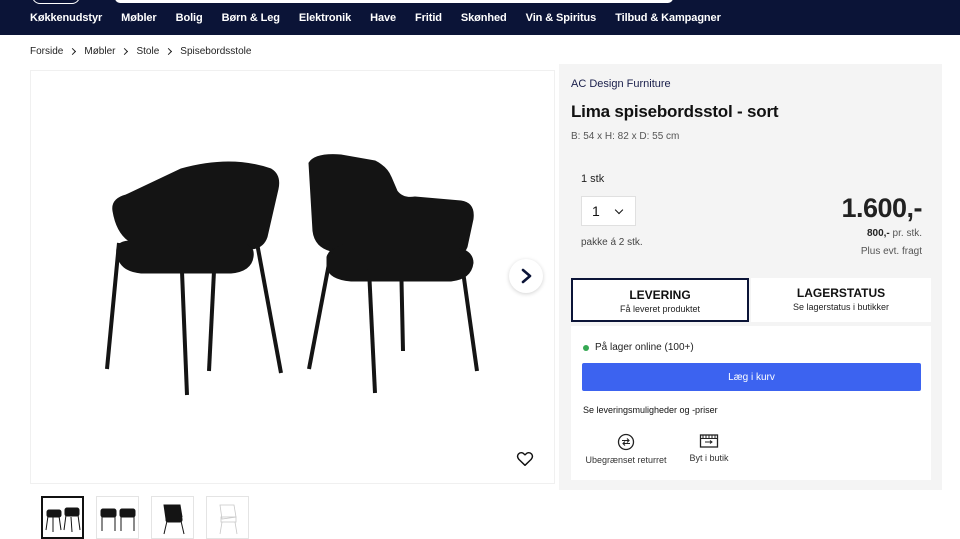 The image size is (960, 539). I want to click on tab-stock-subtitle: Se lagerstatus i butikker, so click(841, 307).